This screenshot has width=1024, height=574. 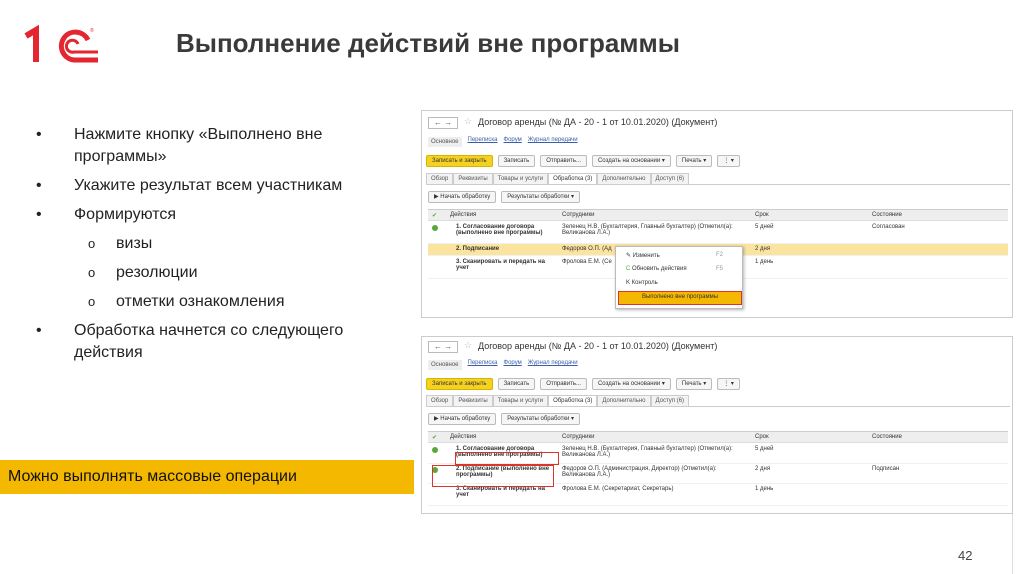 I want to click on menu-item-done-outside: Выполнено вне программы, so click(x=680, y=298).